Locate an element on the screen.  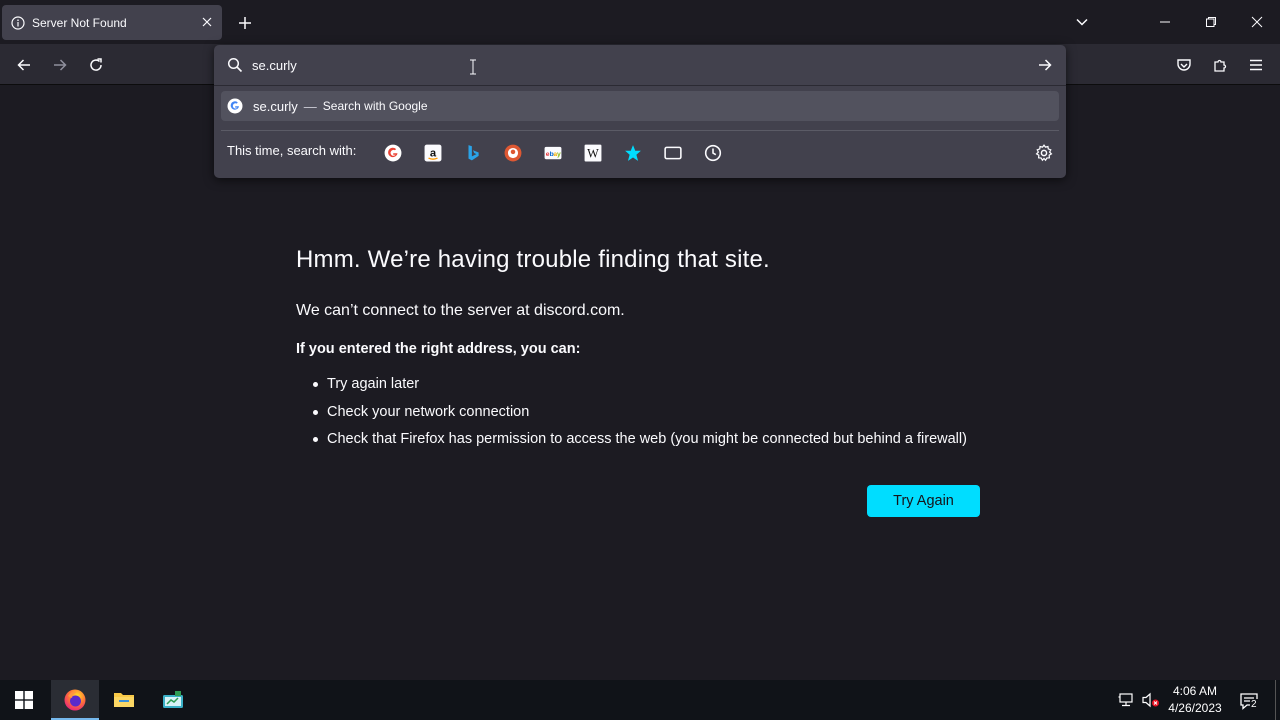
folder-icon is located at coordinates (124, 700).